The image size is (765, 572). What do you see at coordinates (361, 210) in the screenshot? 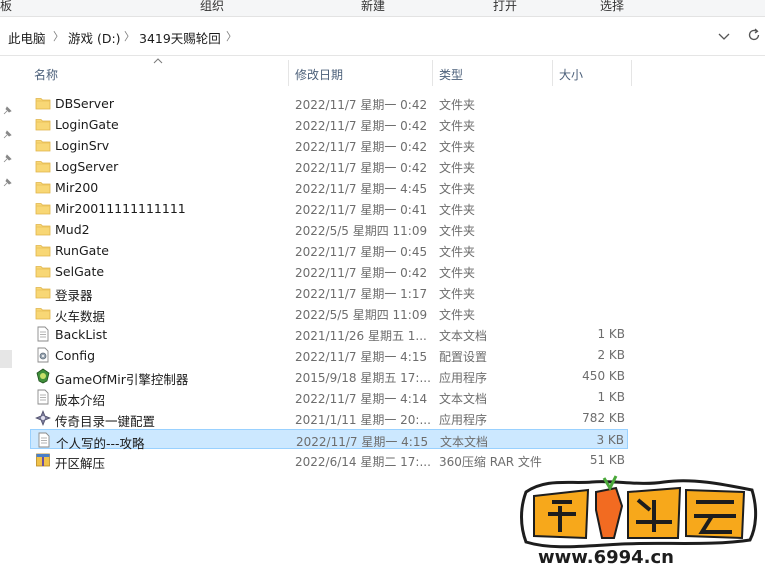
I see `file-modified-date: 2022/11/7 星期一 0:41` at bounding box center [361, 210].